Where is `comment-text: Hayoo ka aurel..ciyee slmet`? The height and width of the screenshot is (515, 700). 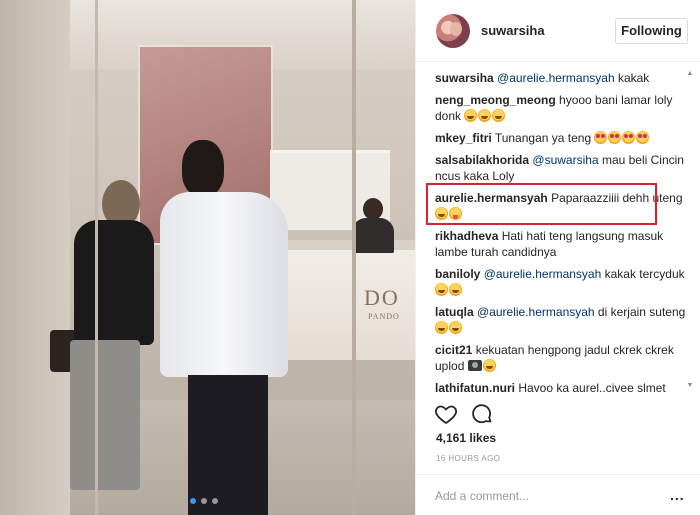 comment-text: Hayoo ka aurel..ciyee slmet is located at coordinates (592, 386).